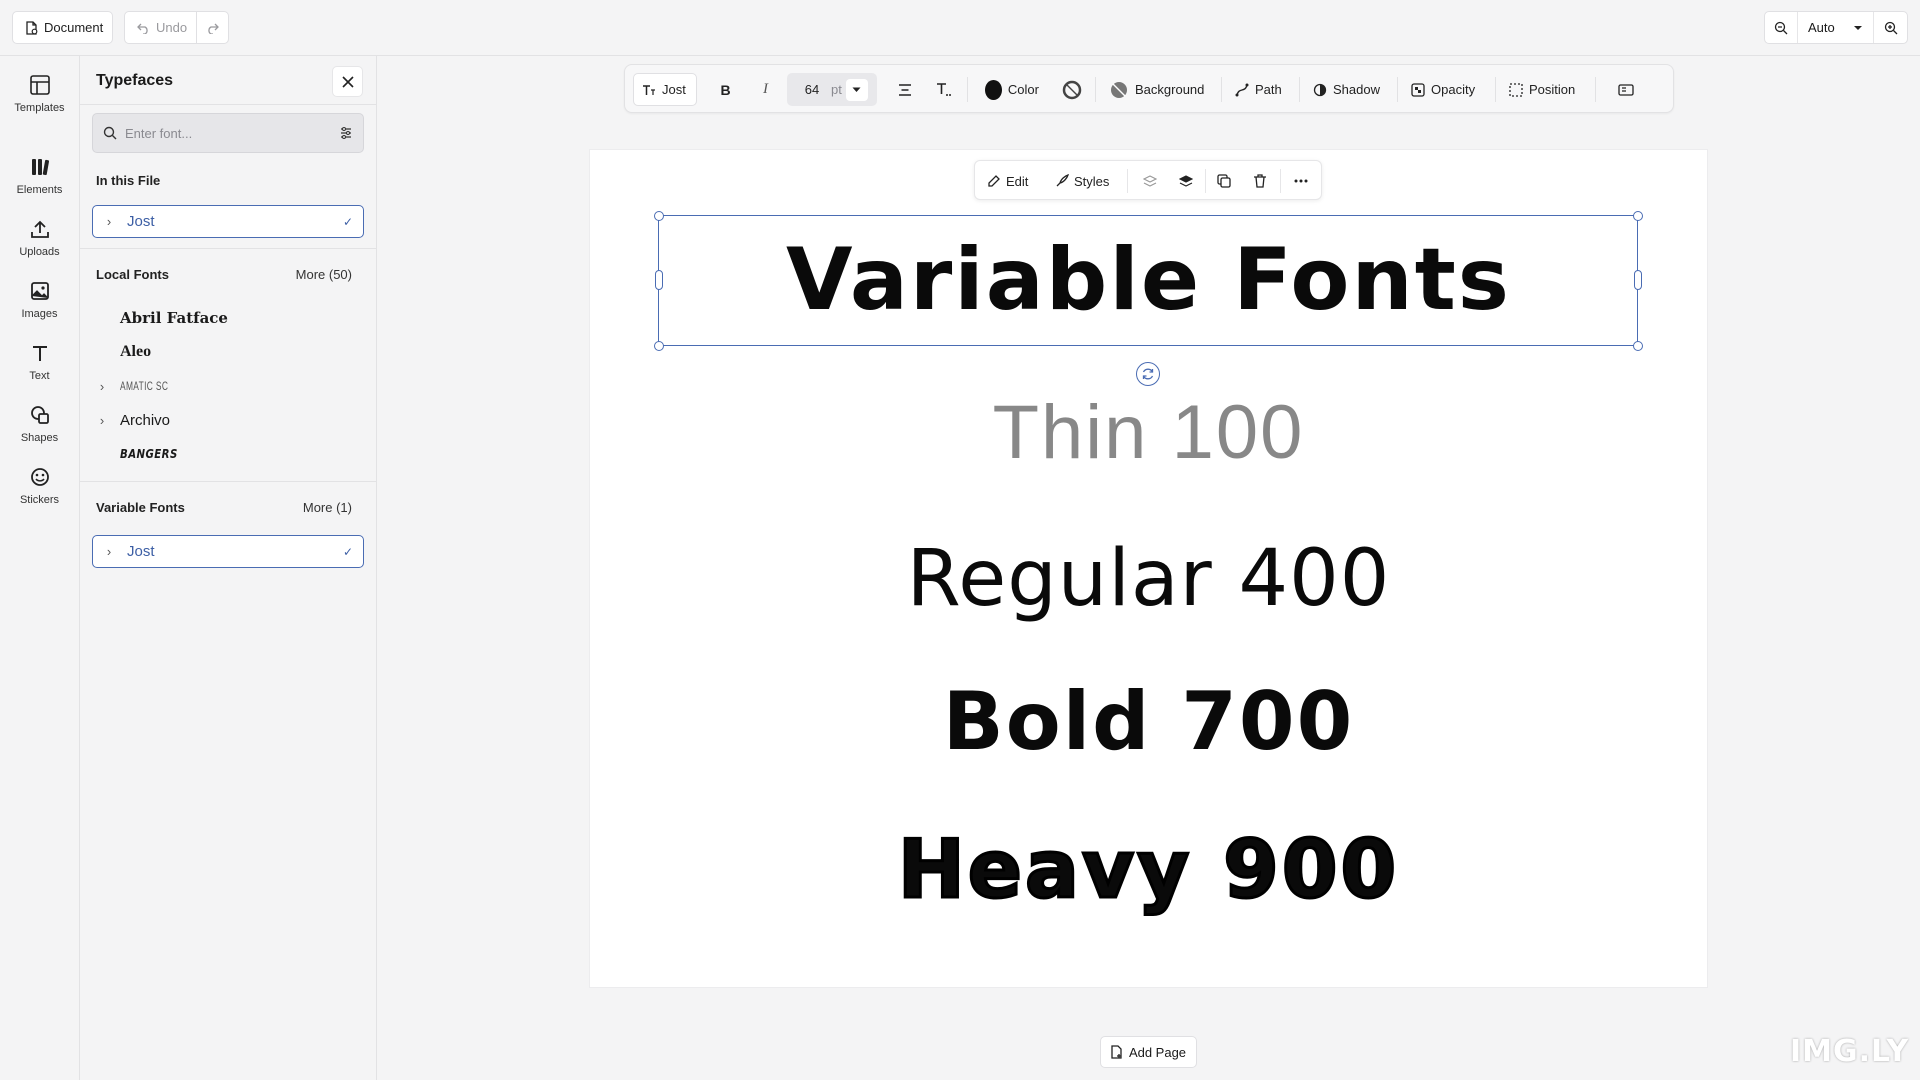 Image resolution: width=1920 pixels, height=1080 pixels. Describe the element at coordinates (123, 352) in the screenshot. I see `font-item-aleo: Aleo` at that location.